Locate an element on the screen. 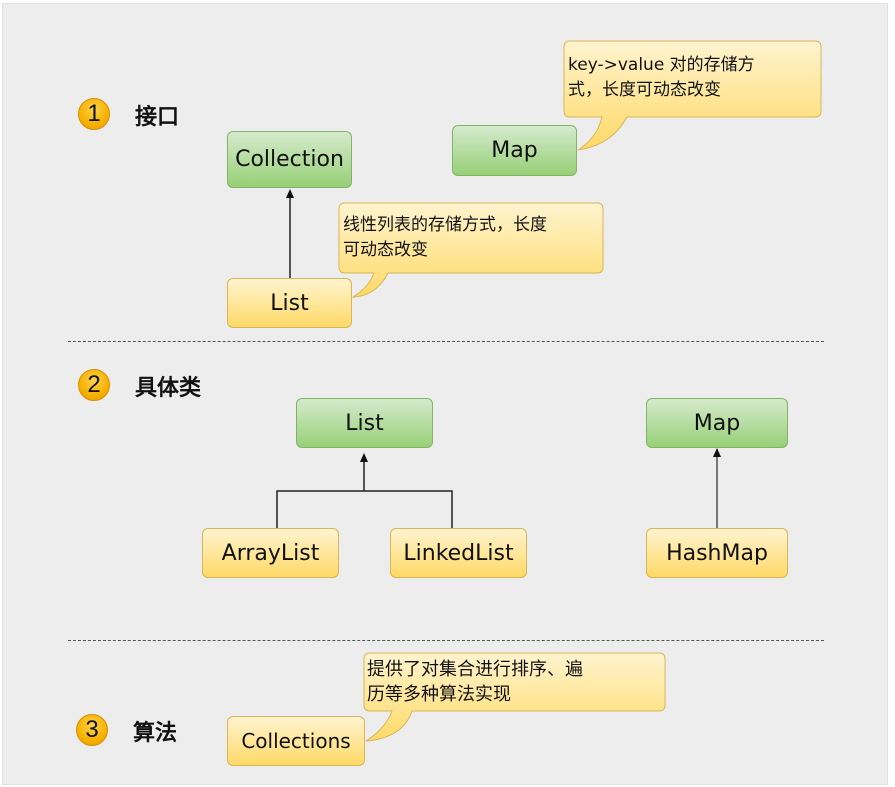  section-2-title: 具体类 is located at coordinates (168, 388).